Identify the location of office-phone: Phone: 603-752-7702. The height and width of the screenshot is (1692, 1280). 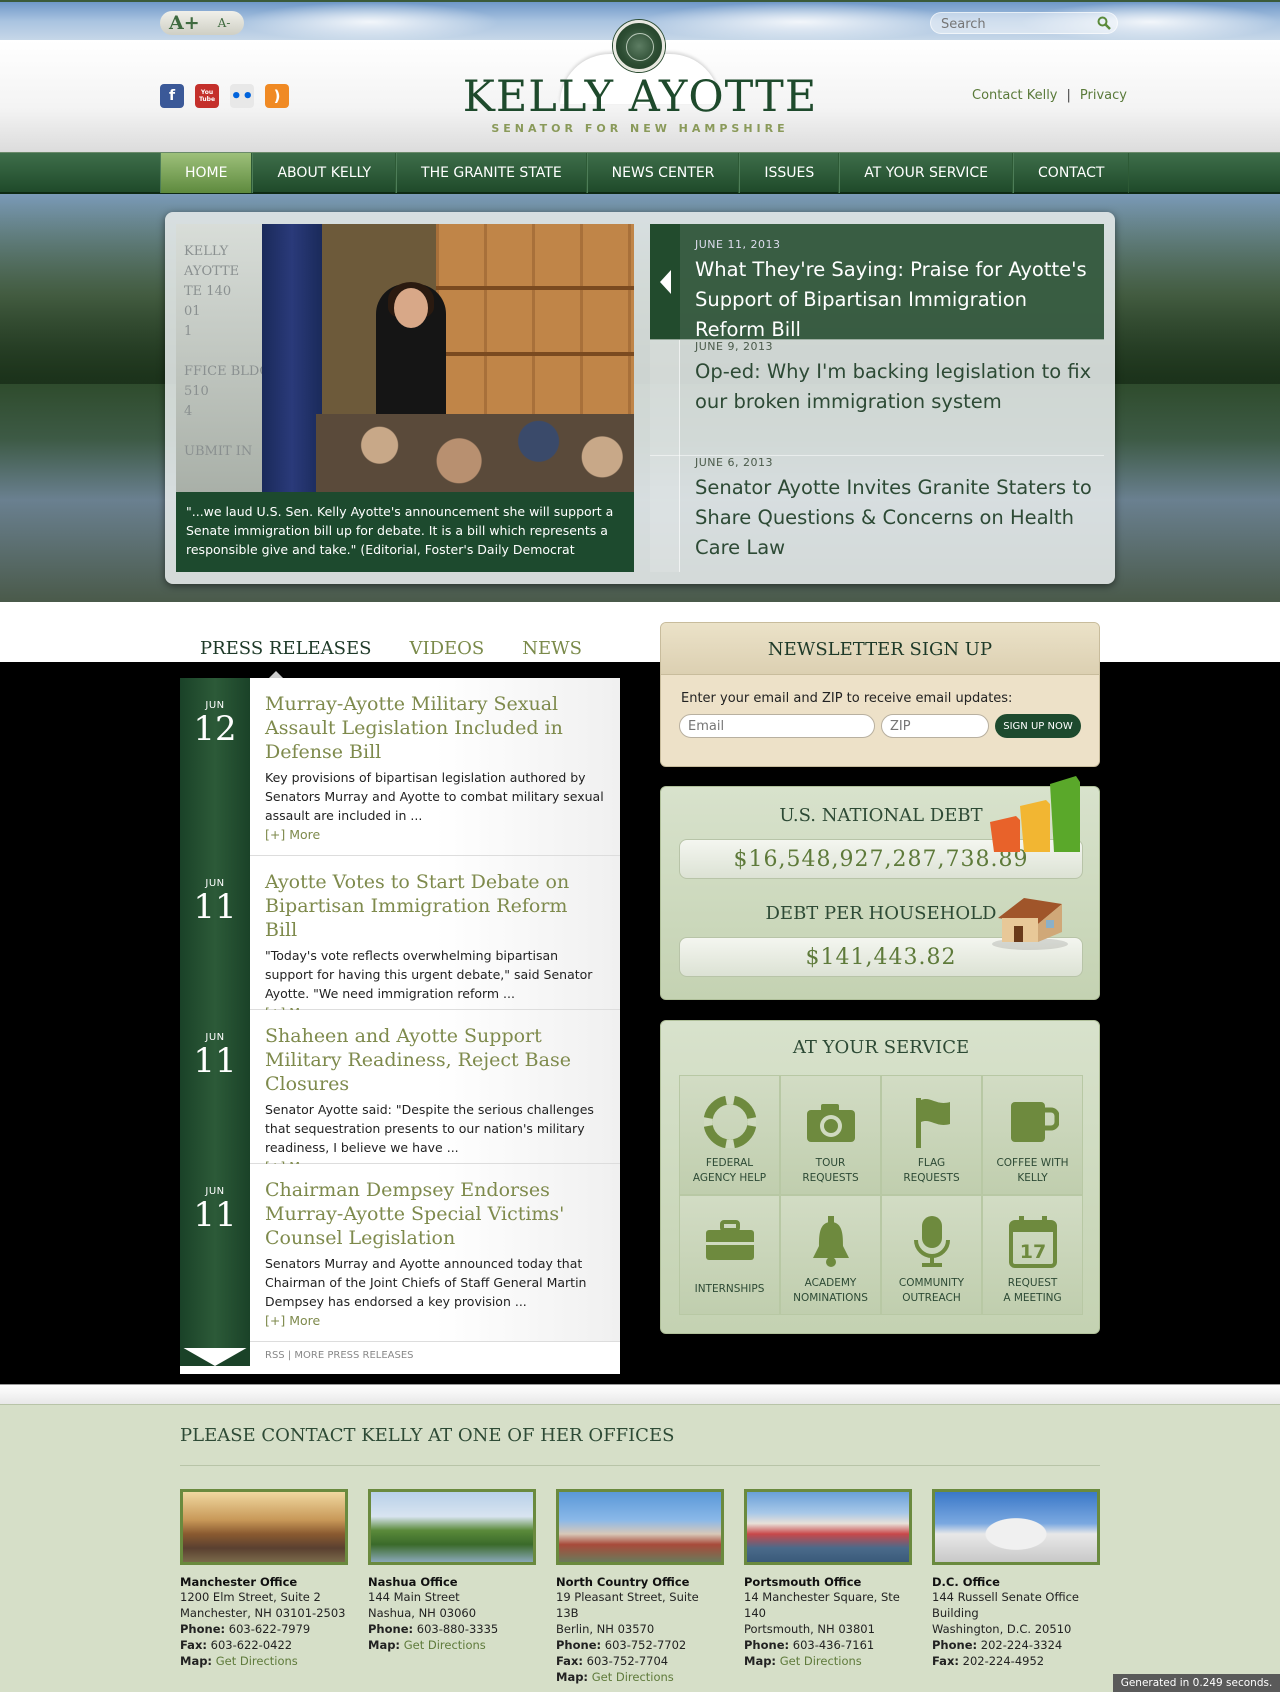
(640, 1645).